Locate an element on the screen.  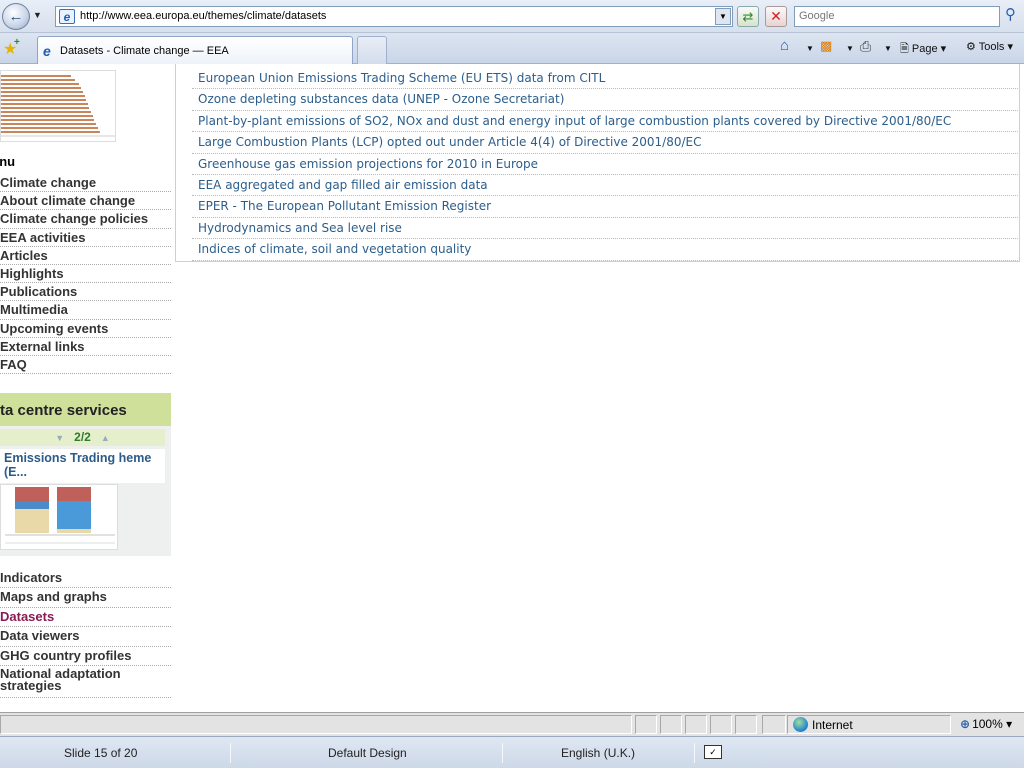
sidebar-item-highlights: Highlights is located at coordinates (85, 274).